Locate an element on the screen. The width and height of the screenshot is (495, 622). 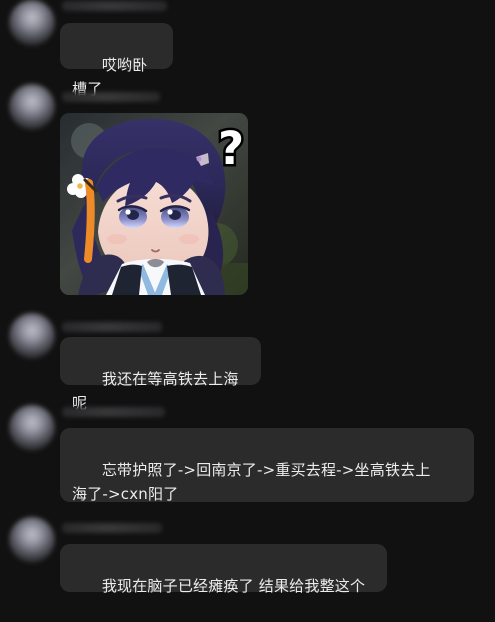
message-text: 我还在等高铁去上海呢 is located at coordinates (155, 391).